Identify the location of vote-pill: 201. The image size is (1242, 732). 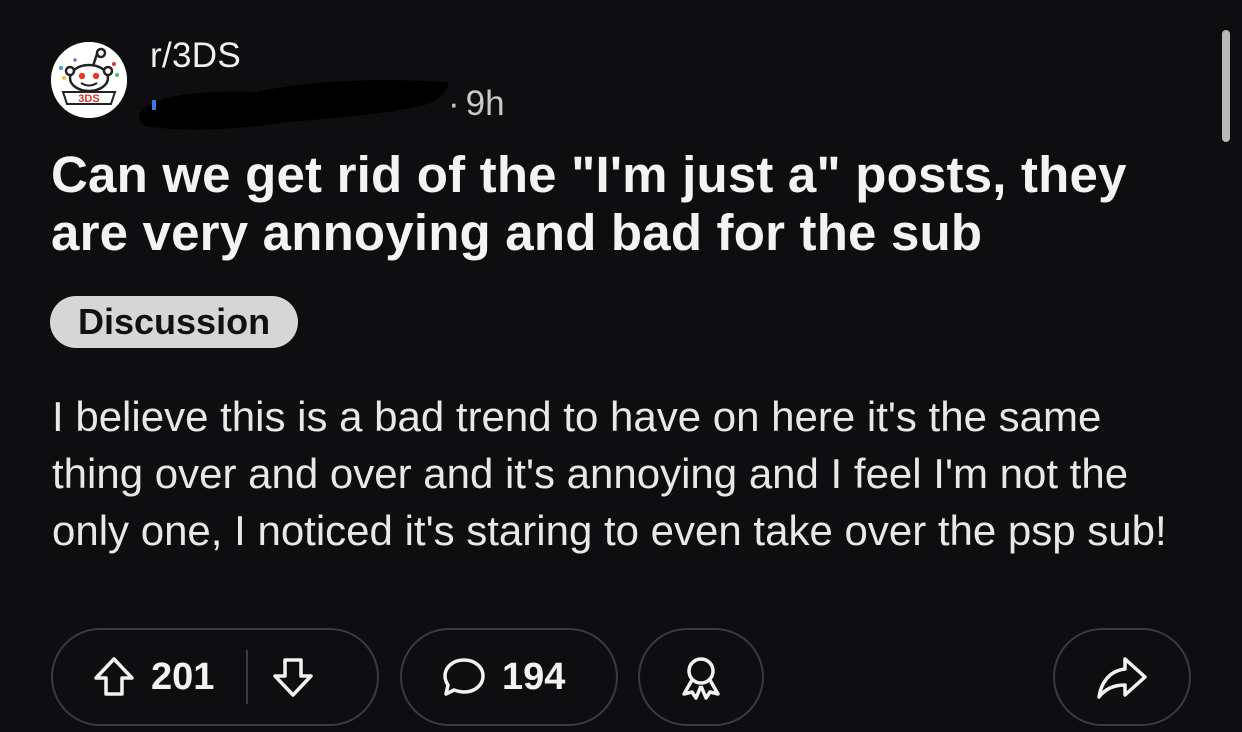
(215, 677).